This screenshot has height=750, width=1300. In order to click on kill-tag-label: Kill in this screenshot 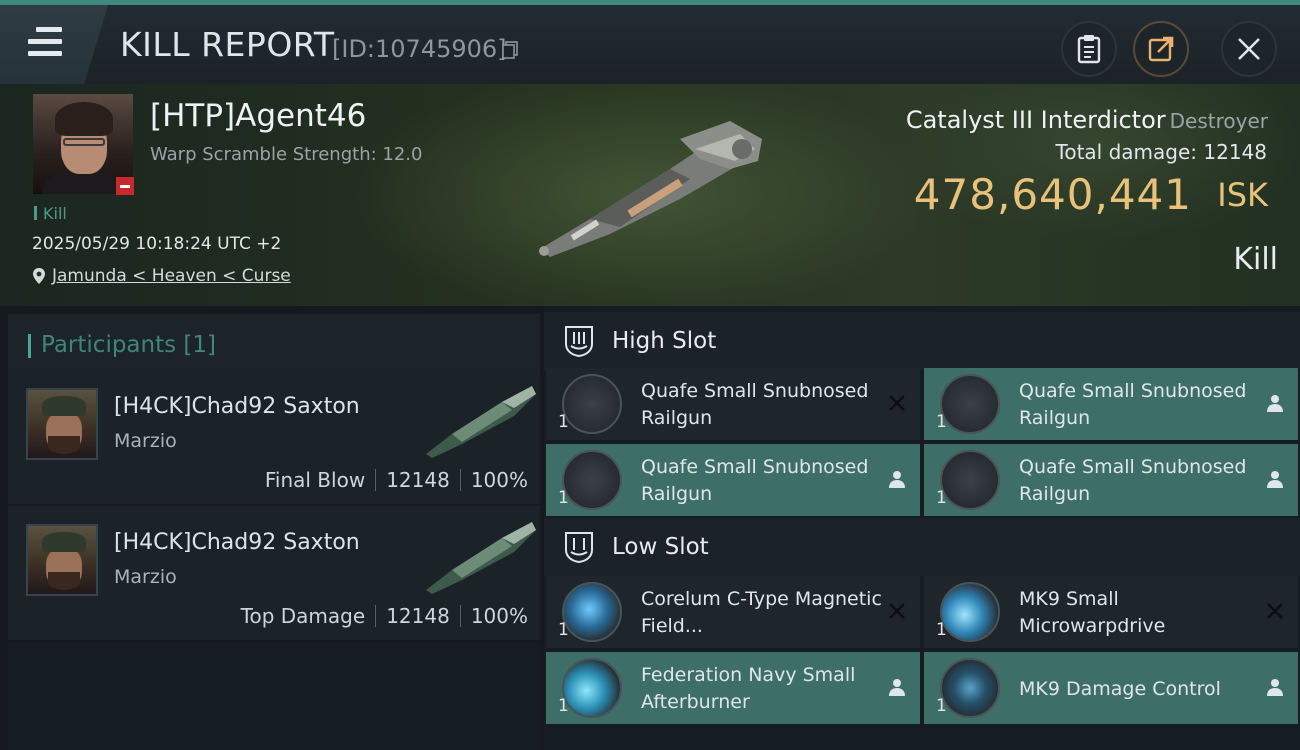, I will do `click(55, 213)`.